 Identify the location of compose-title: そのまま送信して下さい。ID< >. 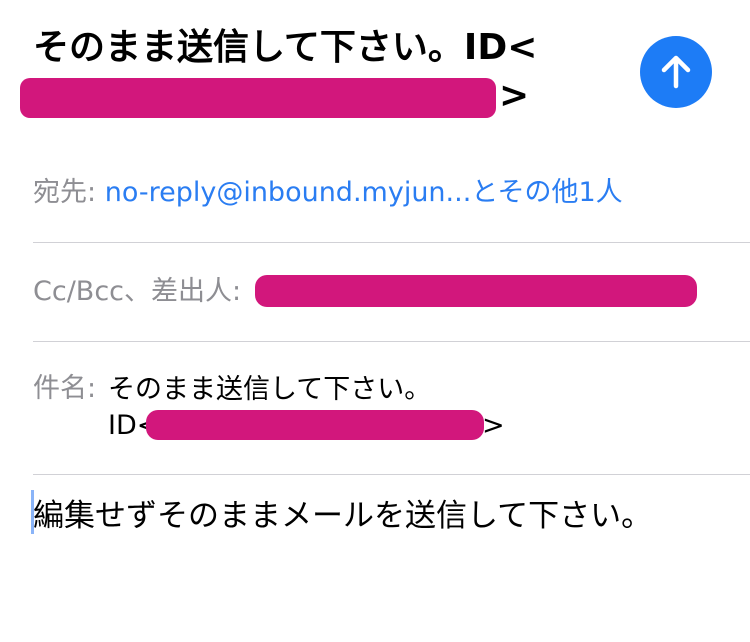
(321, 72).